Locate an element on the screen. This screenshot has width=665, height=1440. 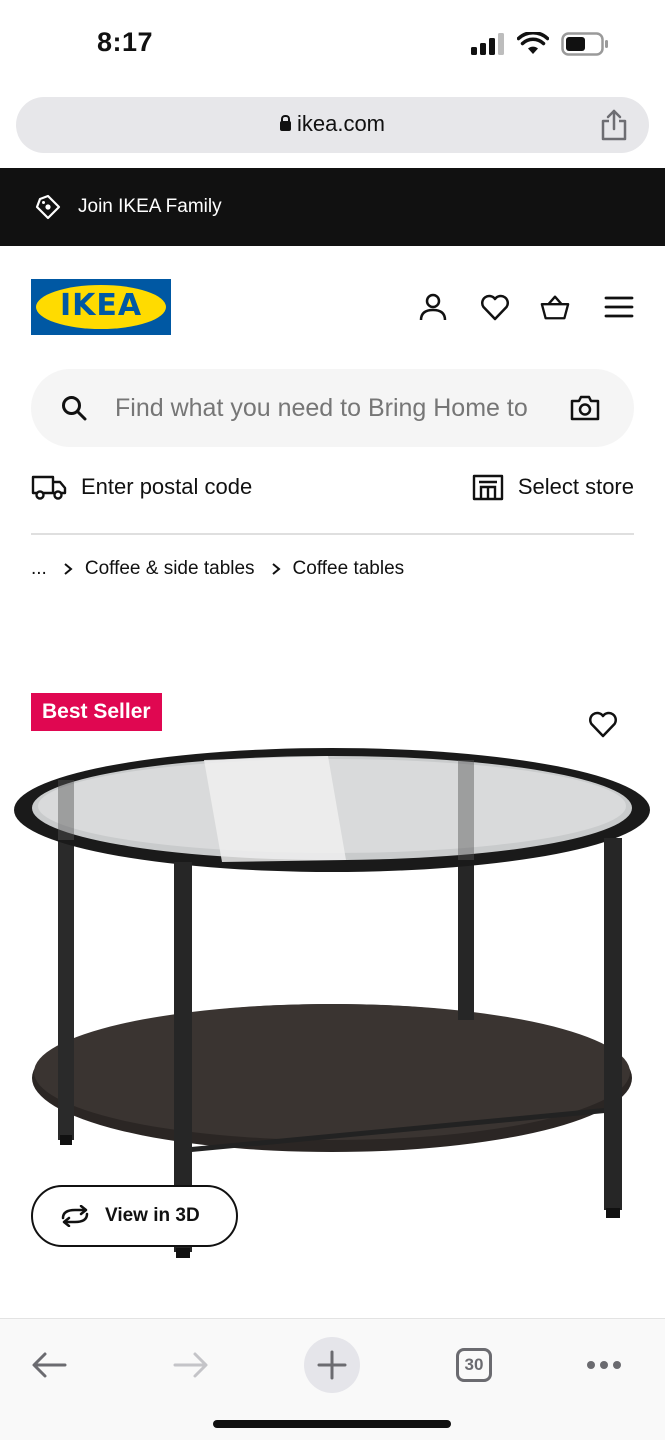
plus-icon is located at coordinates (332, 1365).